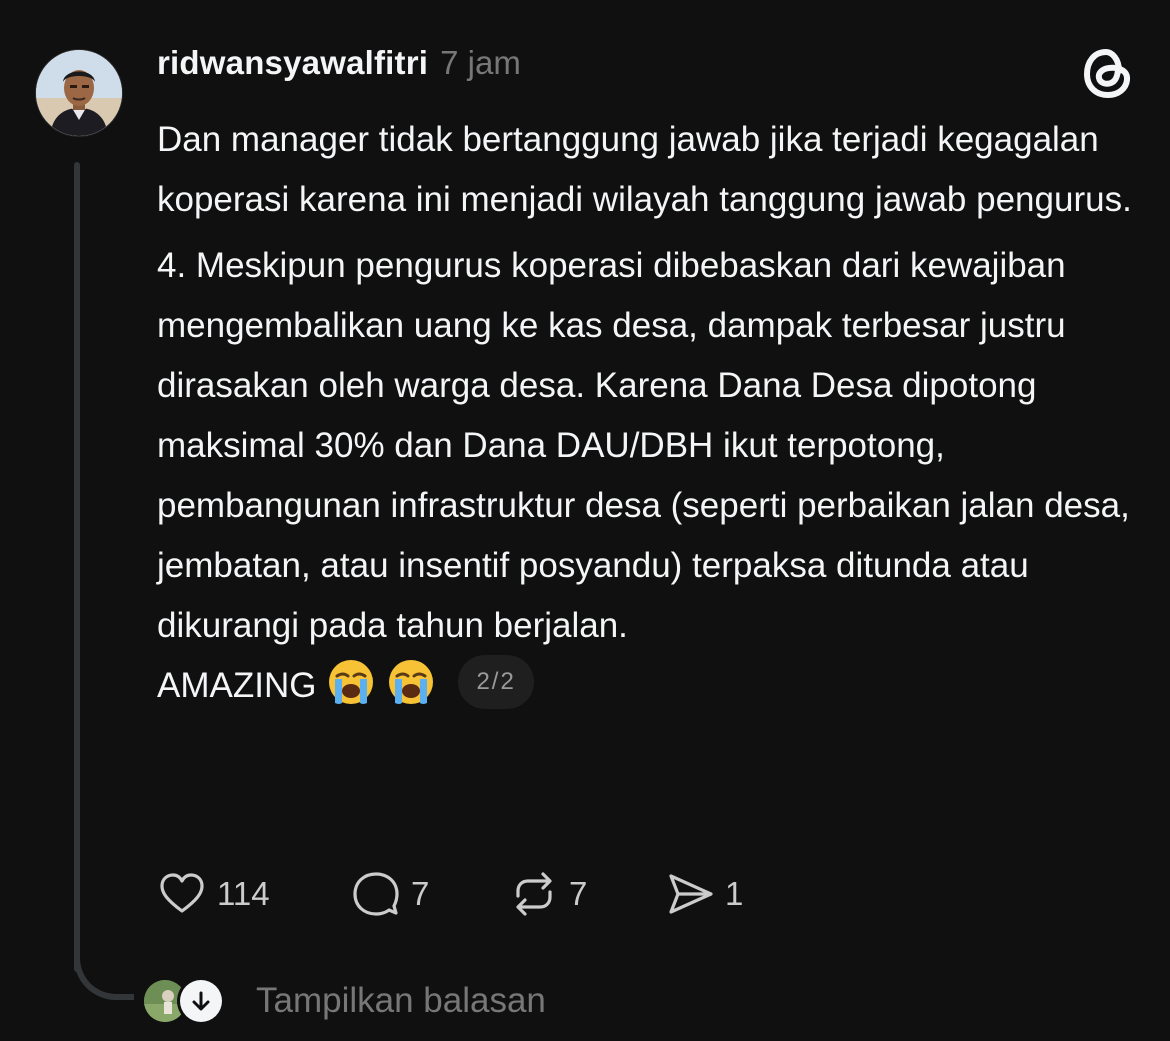  What do you see at coordinates (292, 63) in the screenshot?
I see `username-link: ridwansyawalfitri` at bounding box center [292, 63].